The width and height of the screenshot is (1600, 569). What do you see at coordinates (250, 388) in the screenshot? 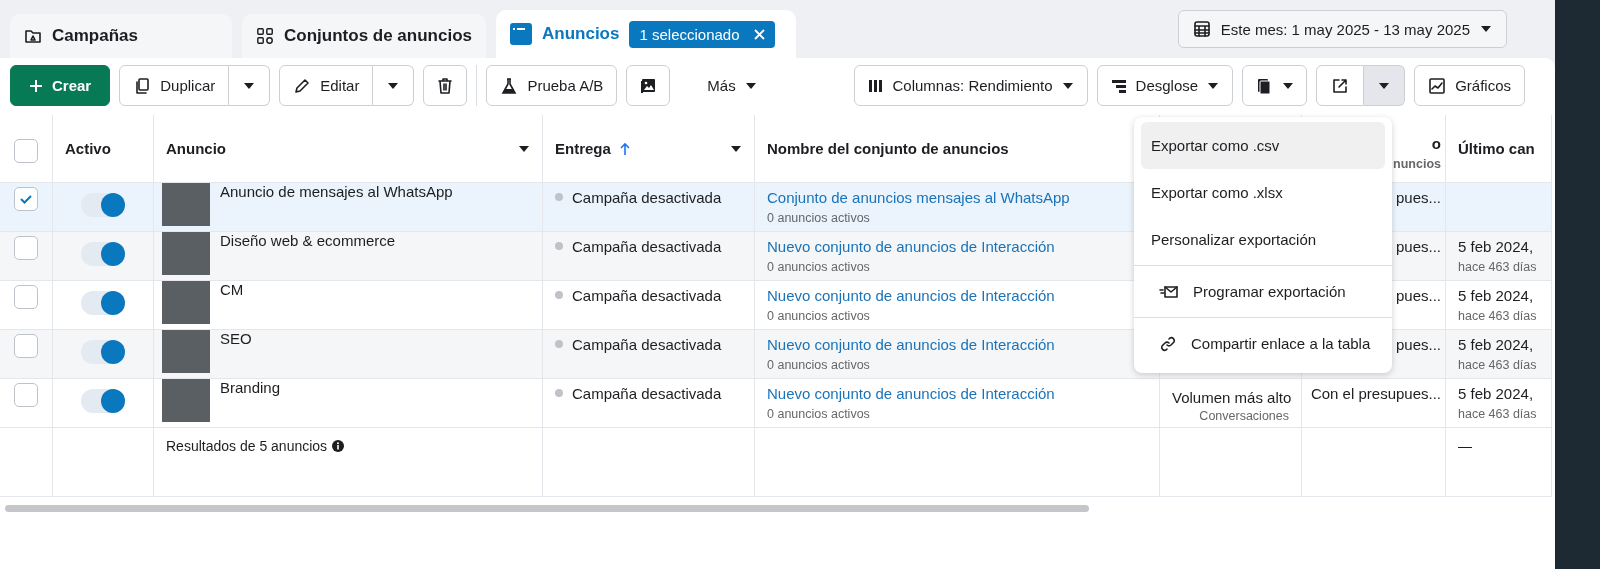
I see `ad-name: Branding` at bounding box center [250, 388].